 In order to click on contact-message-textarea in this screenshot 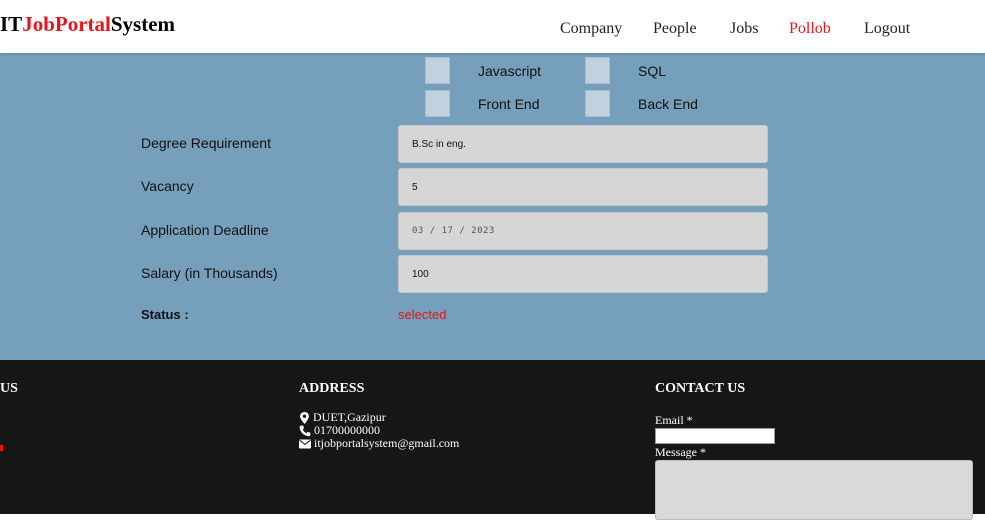, I will do `click(814, 490)`.